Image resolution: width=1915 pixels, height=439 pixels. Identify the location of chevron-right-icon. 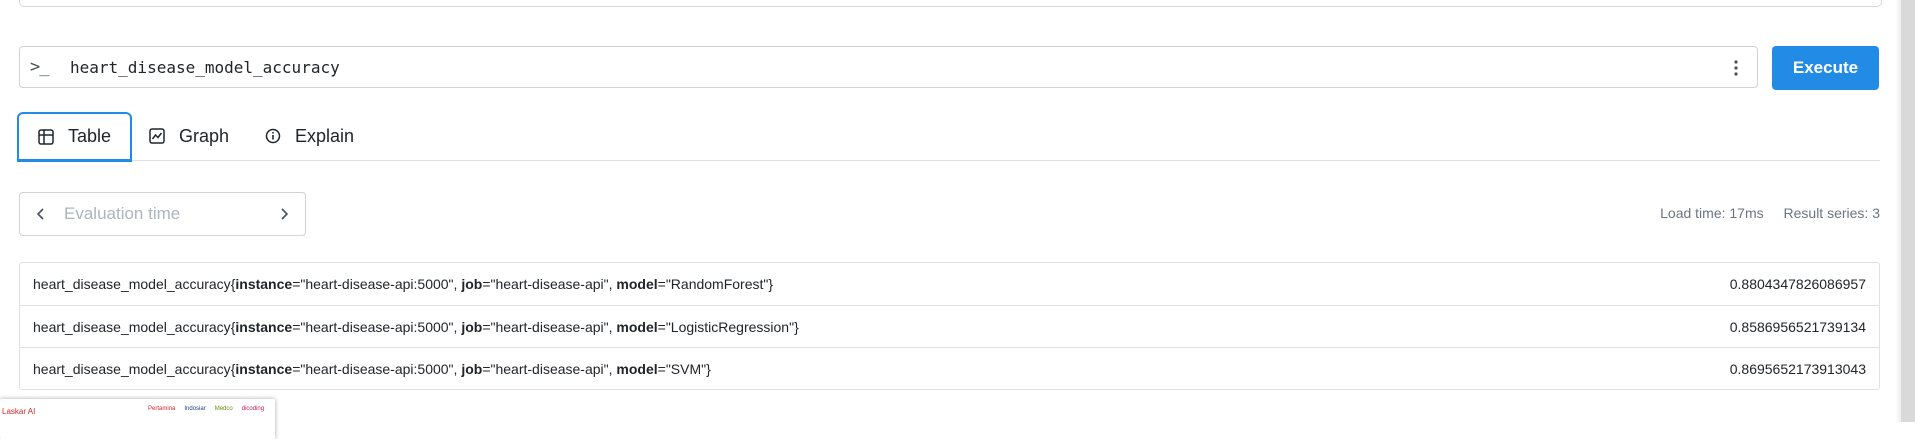
(284, 214).